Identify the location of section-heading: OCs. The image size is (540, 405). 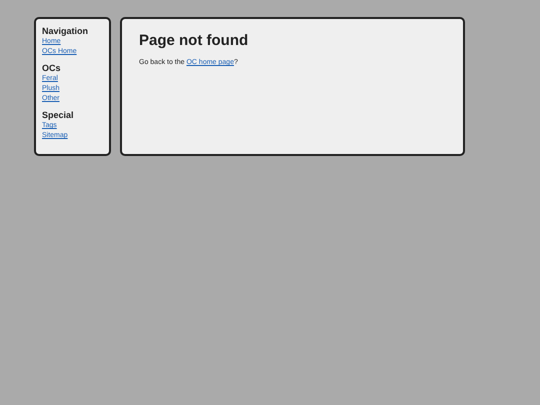
(51, 68).